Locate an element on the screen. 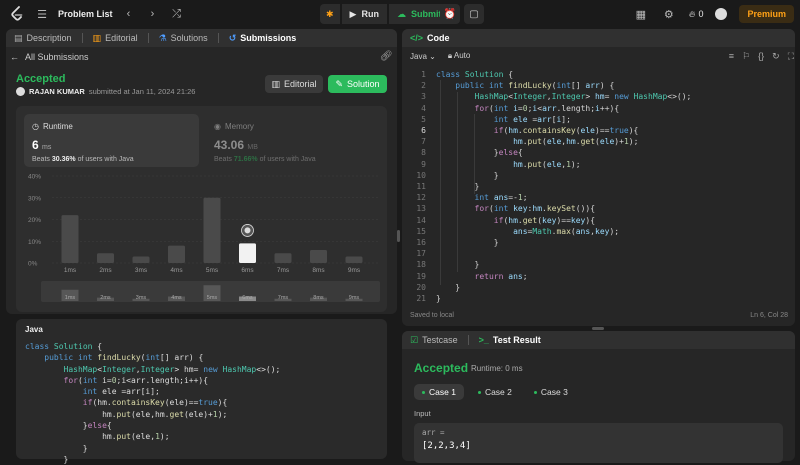 The height and width of the screenshot is (465, 800). case-tab-2: Case 2 is located at coordinates (495, 392).